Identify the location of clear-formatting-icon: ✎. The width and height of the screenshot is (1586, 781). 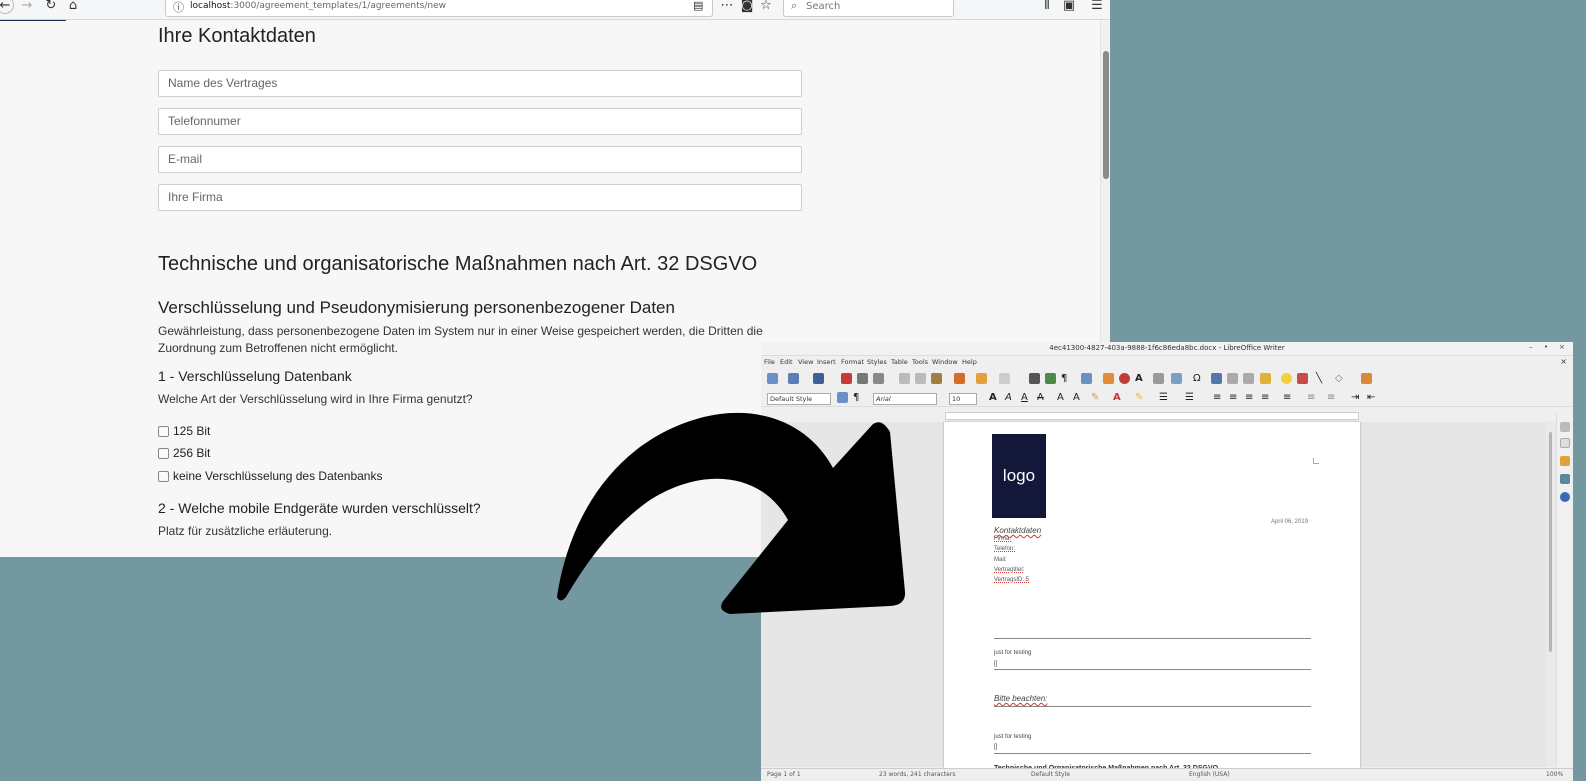
(1095, 397).